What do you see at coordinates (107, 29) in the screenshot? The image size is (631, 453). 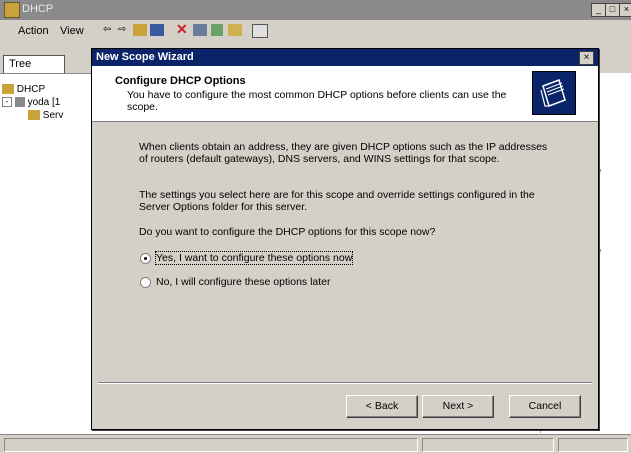 I see `back-arrow-icon: ⇦` at bounding box center [107, 29].